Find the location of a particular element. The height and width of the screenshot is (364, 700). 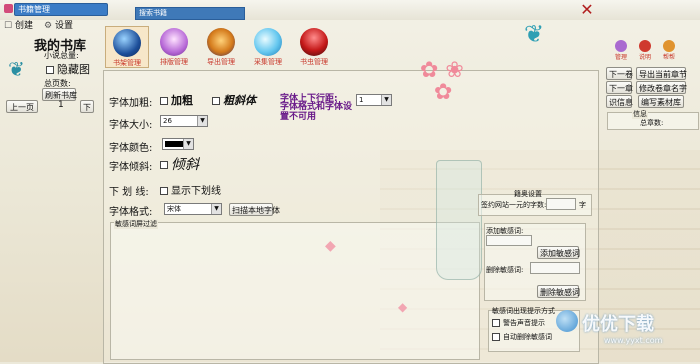

sound-prompt-checkbox is located at coordinates (496, 323).